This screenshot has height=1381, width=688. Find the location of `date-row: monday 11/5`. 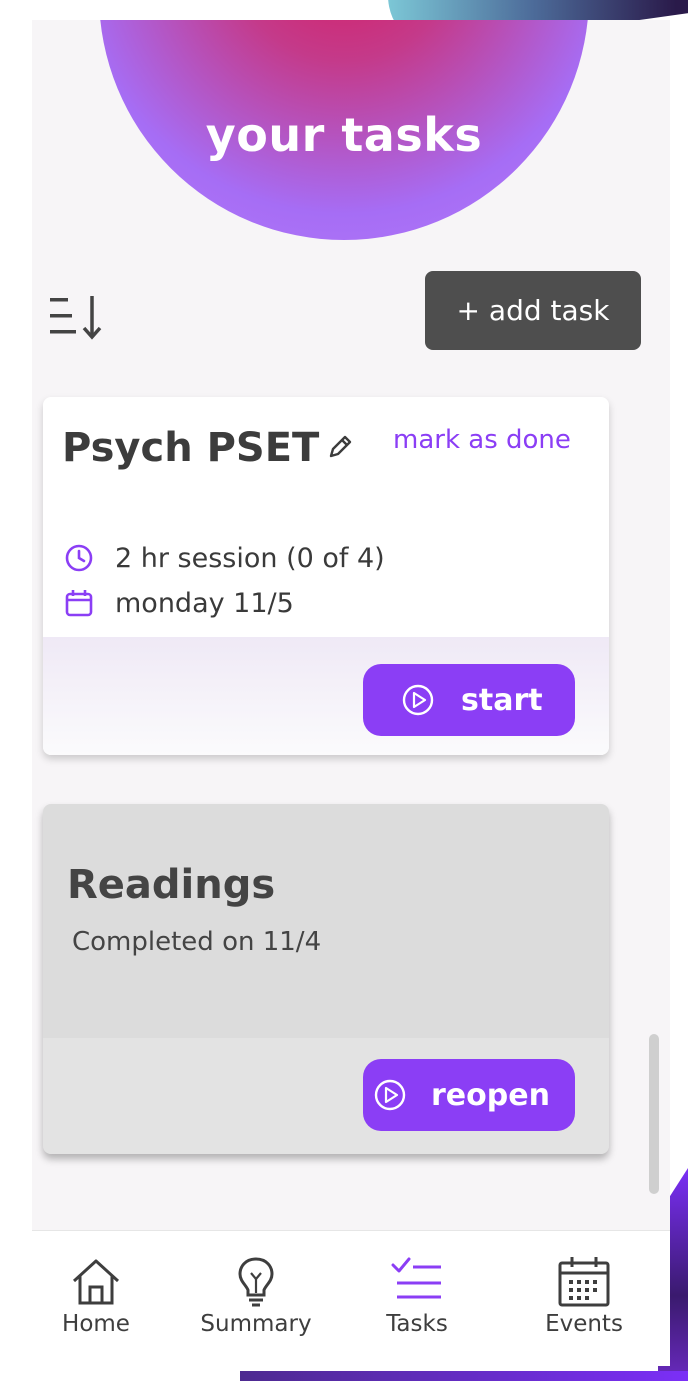

date-row: monday 11/5 is located at coordinates (178, 603).